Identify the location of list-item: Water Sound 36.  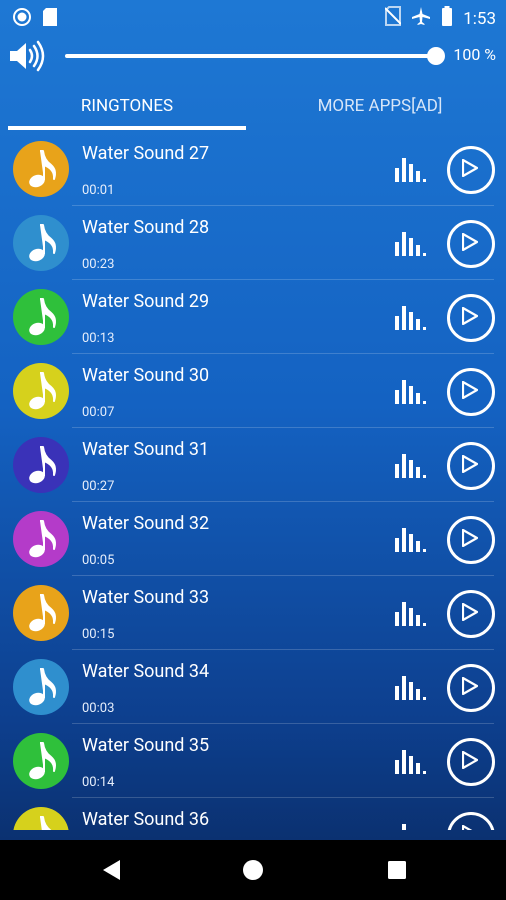
(252, 814).